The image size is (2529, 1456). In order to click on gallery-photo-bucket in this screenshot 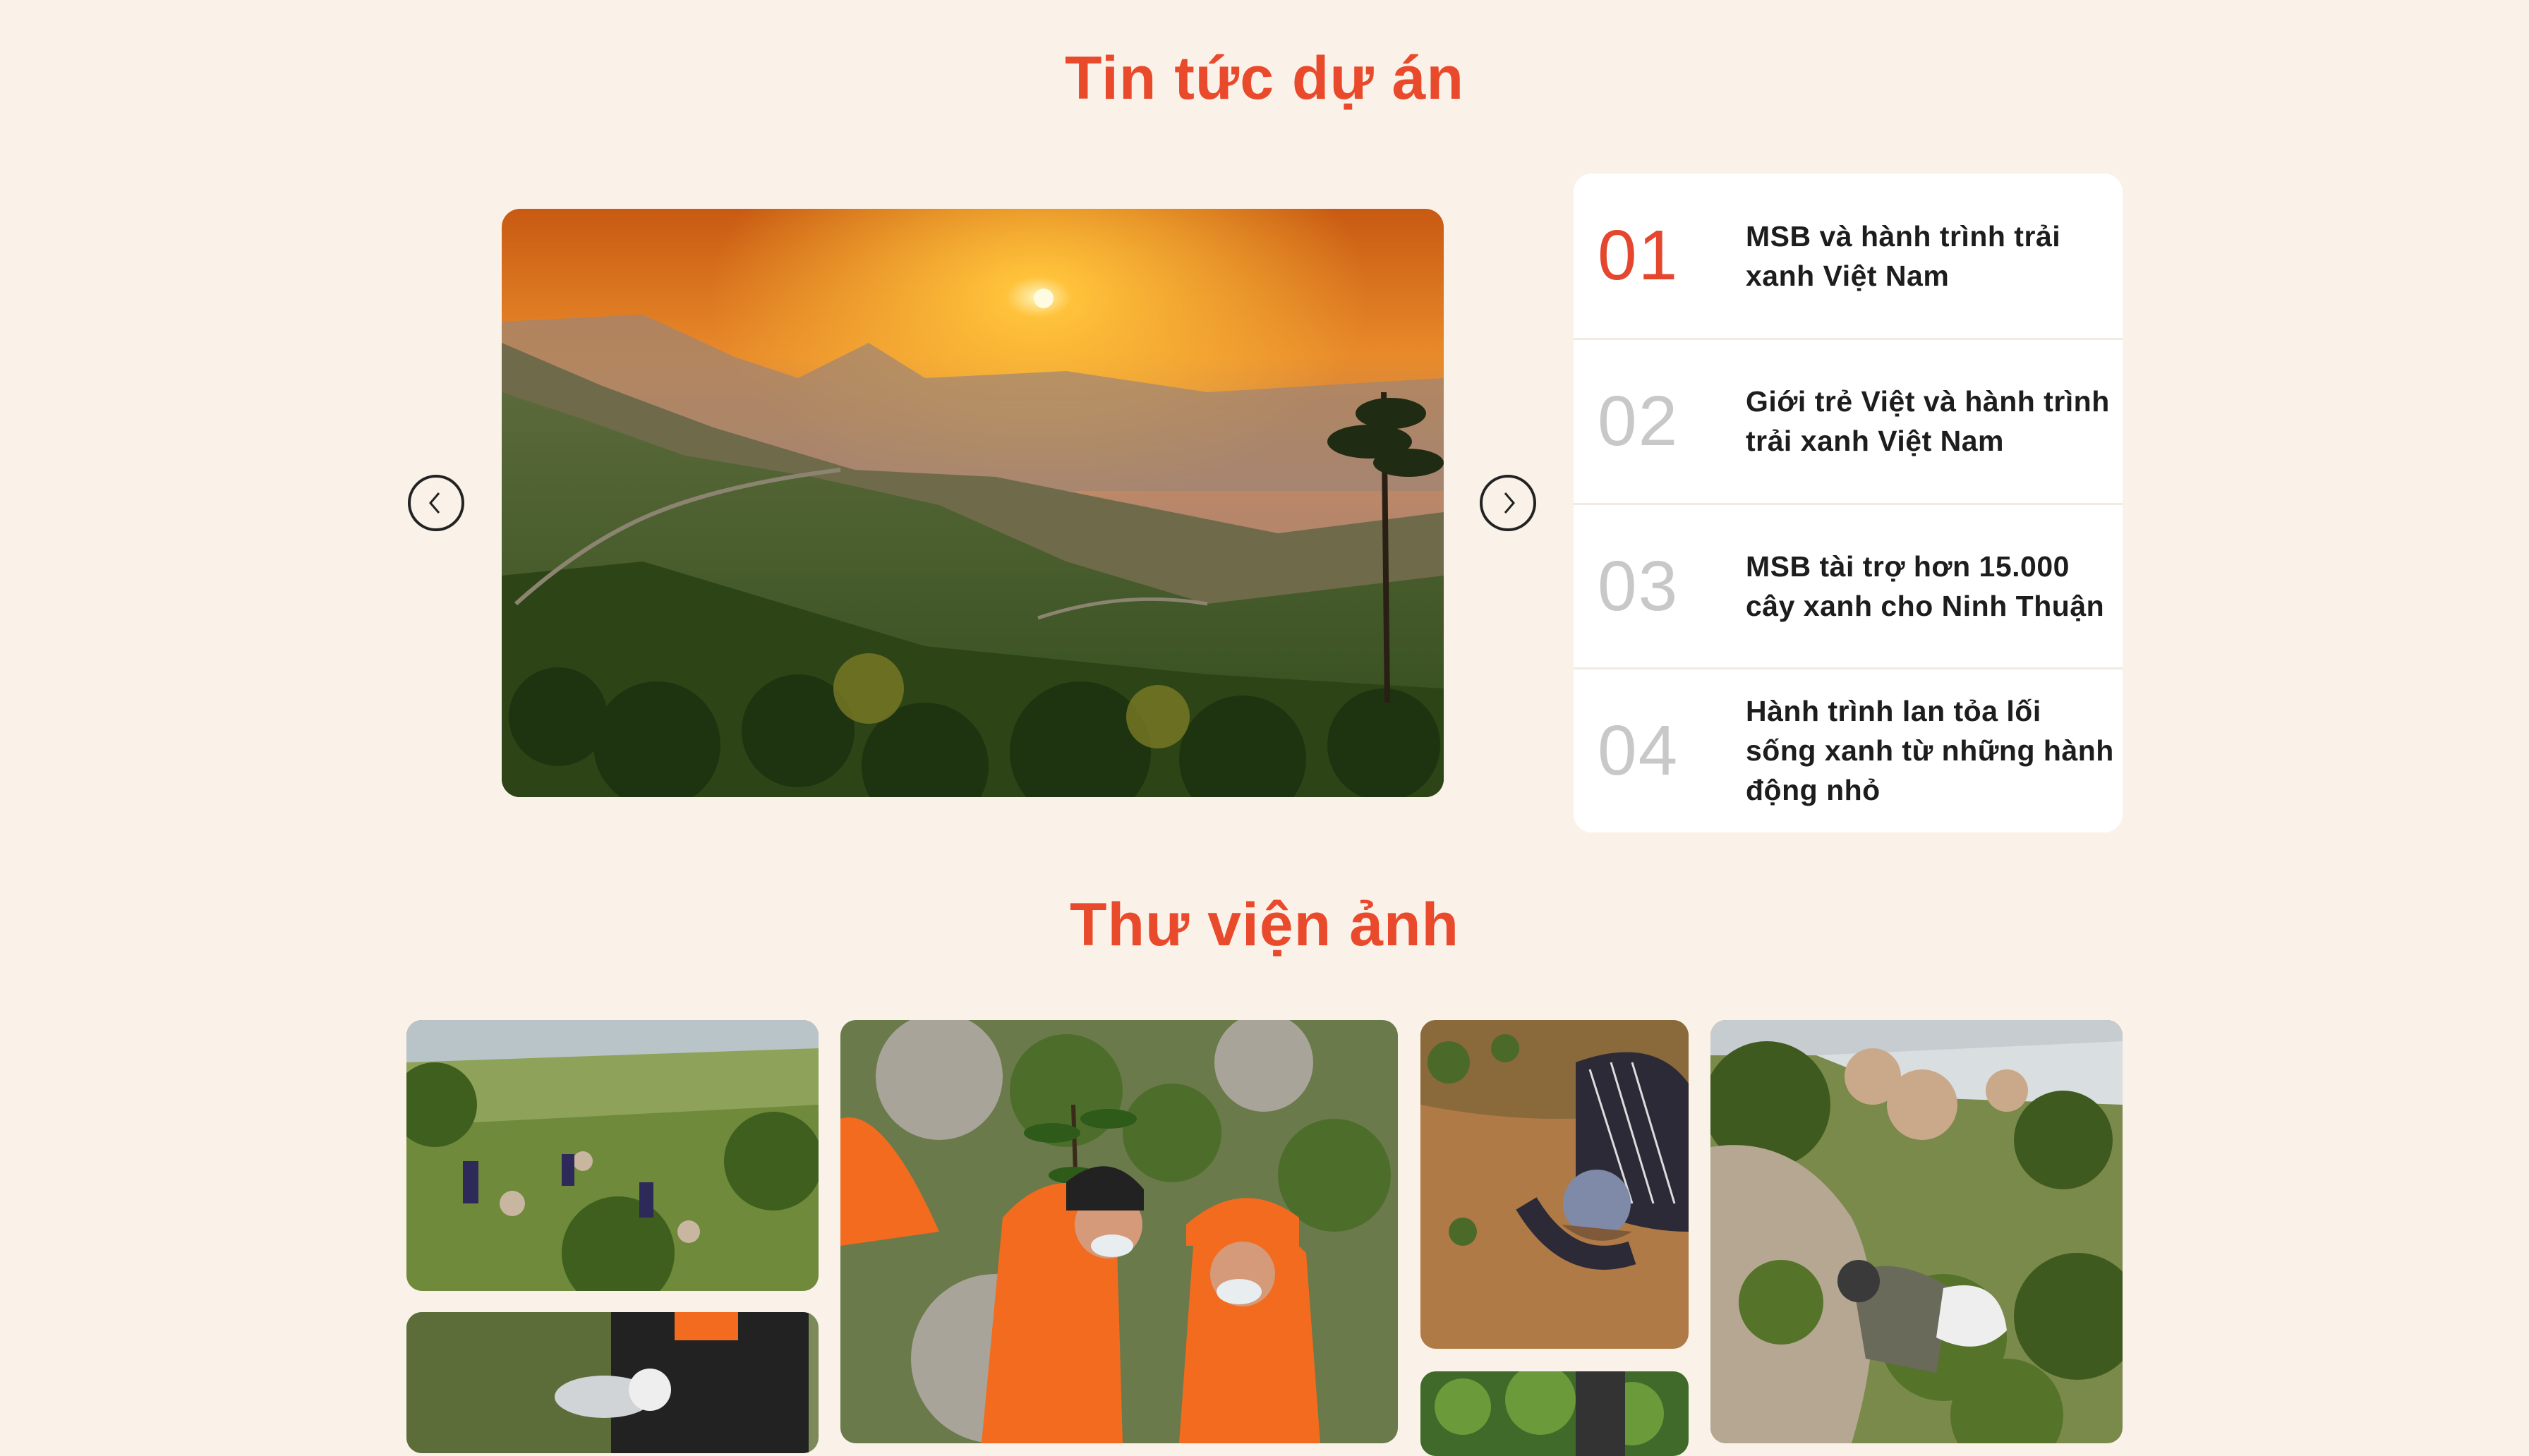, I will do `click(612, 1382)`.